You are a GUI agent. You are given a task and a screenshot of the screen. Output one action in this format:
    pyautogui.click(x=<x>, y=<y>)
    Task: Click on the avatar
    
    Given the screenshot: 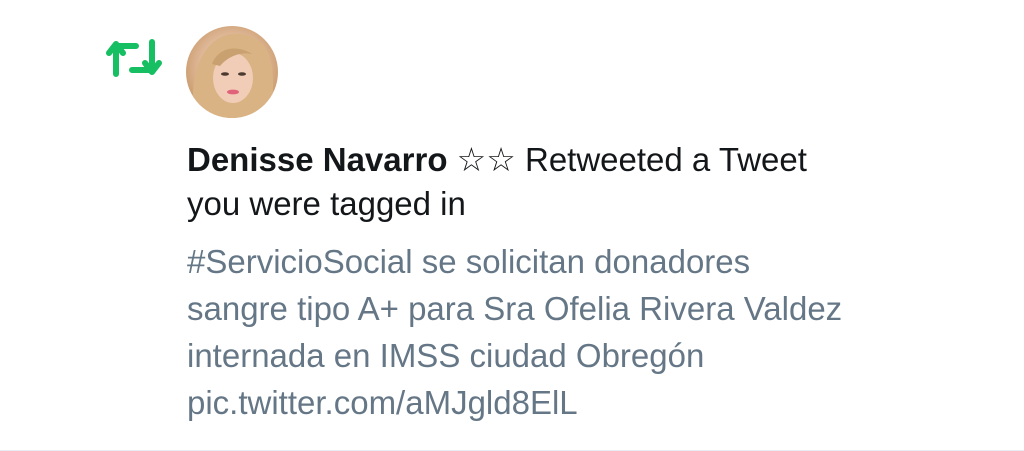 What is the action you would take?
    pyautogui.click(x=232, y=72)
    